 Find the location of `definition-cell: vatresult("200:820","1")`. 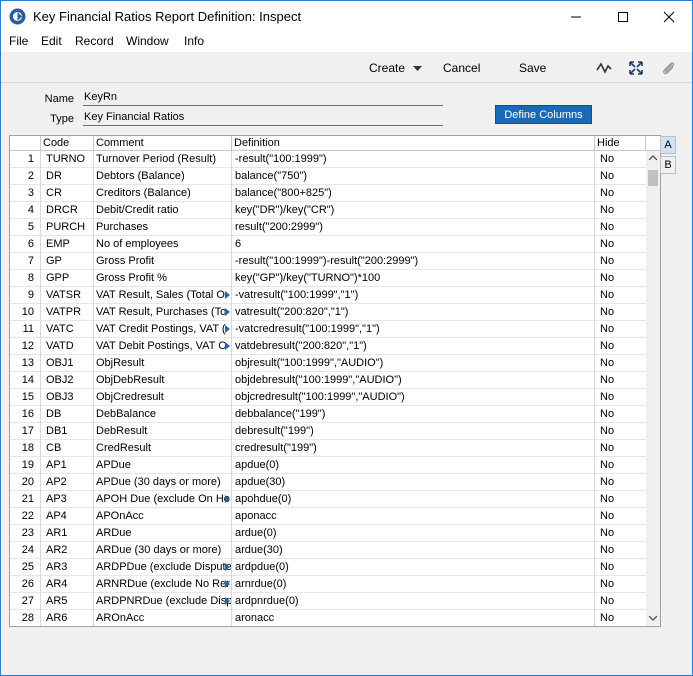

definition-cell: vatresult("200:820","1") is located at coordinates (413, 312).